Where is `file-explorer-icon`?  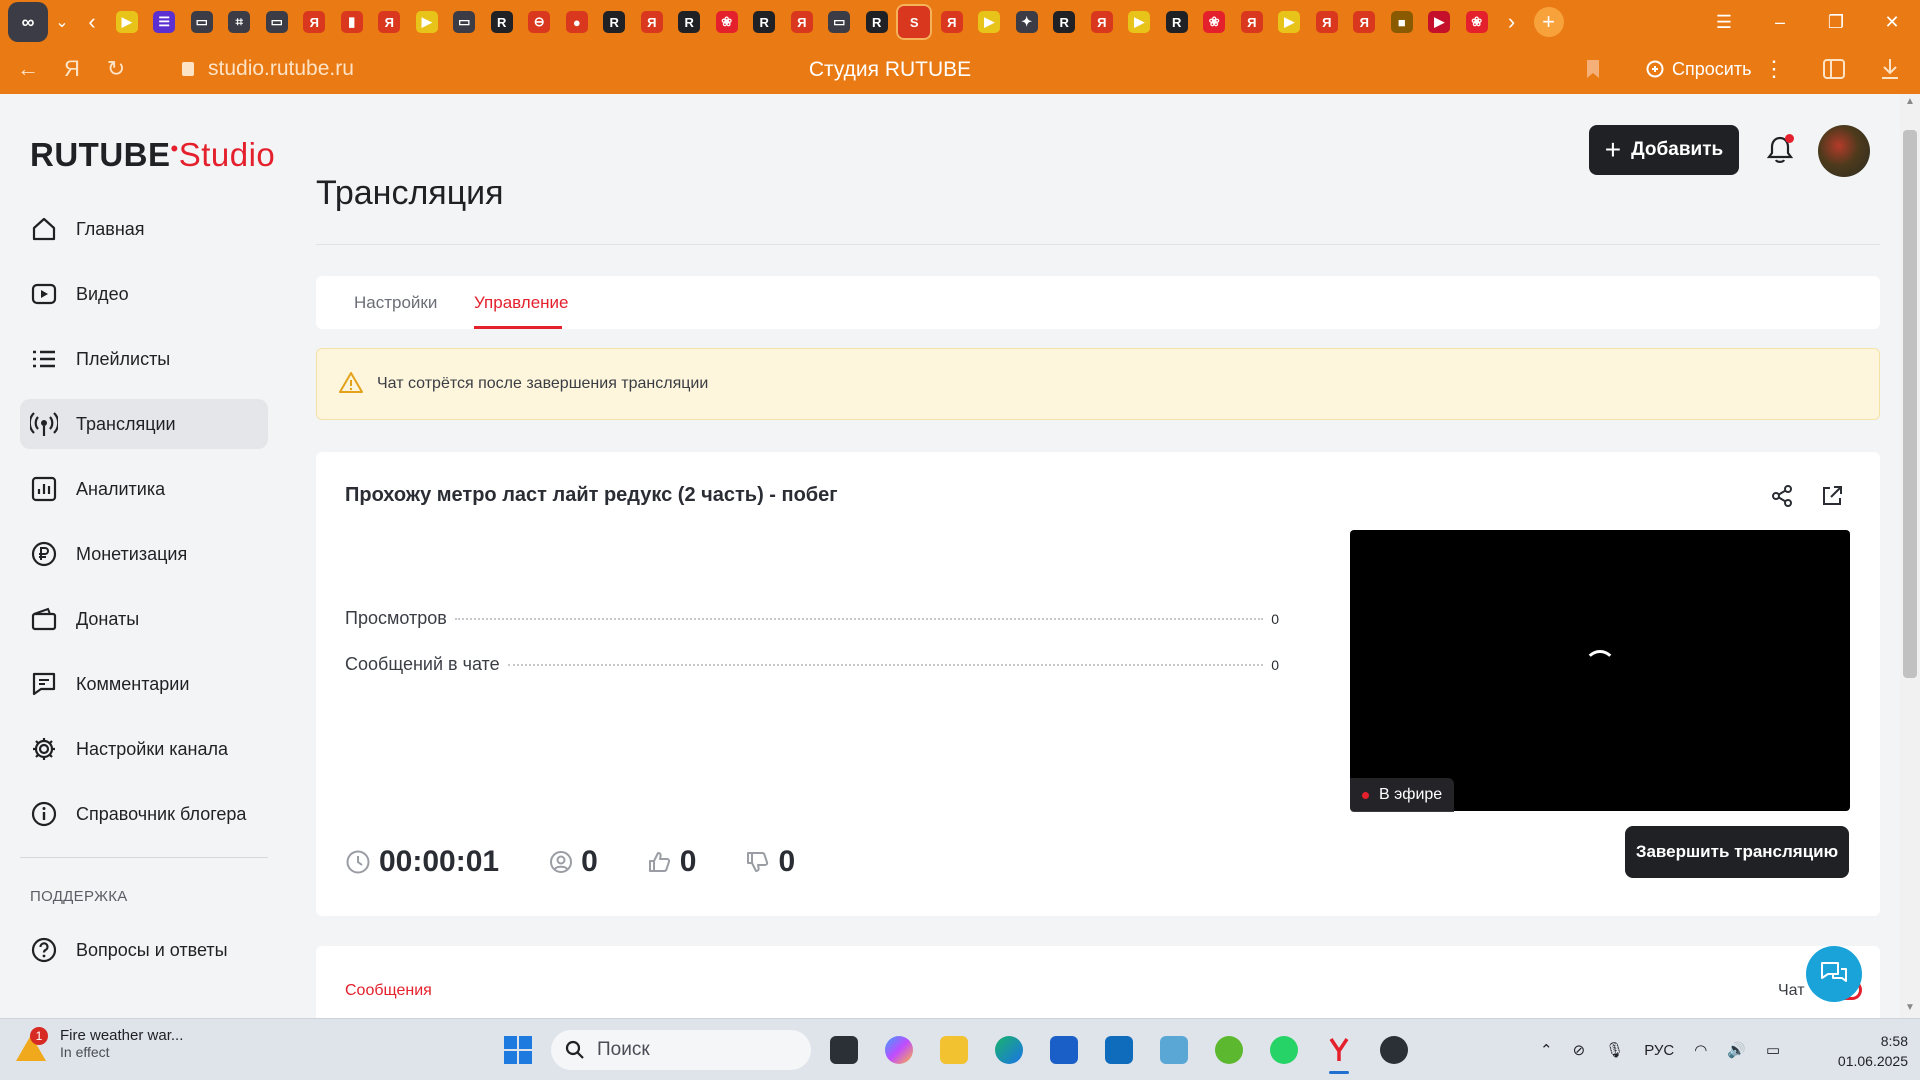
file-explorer-icon is located at coordinates (954, 1050).